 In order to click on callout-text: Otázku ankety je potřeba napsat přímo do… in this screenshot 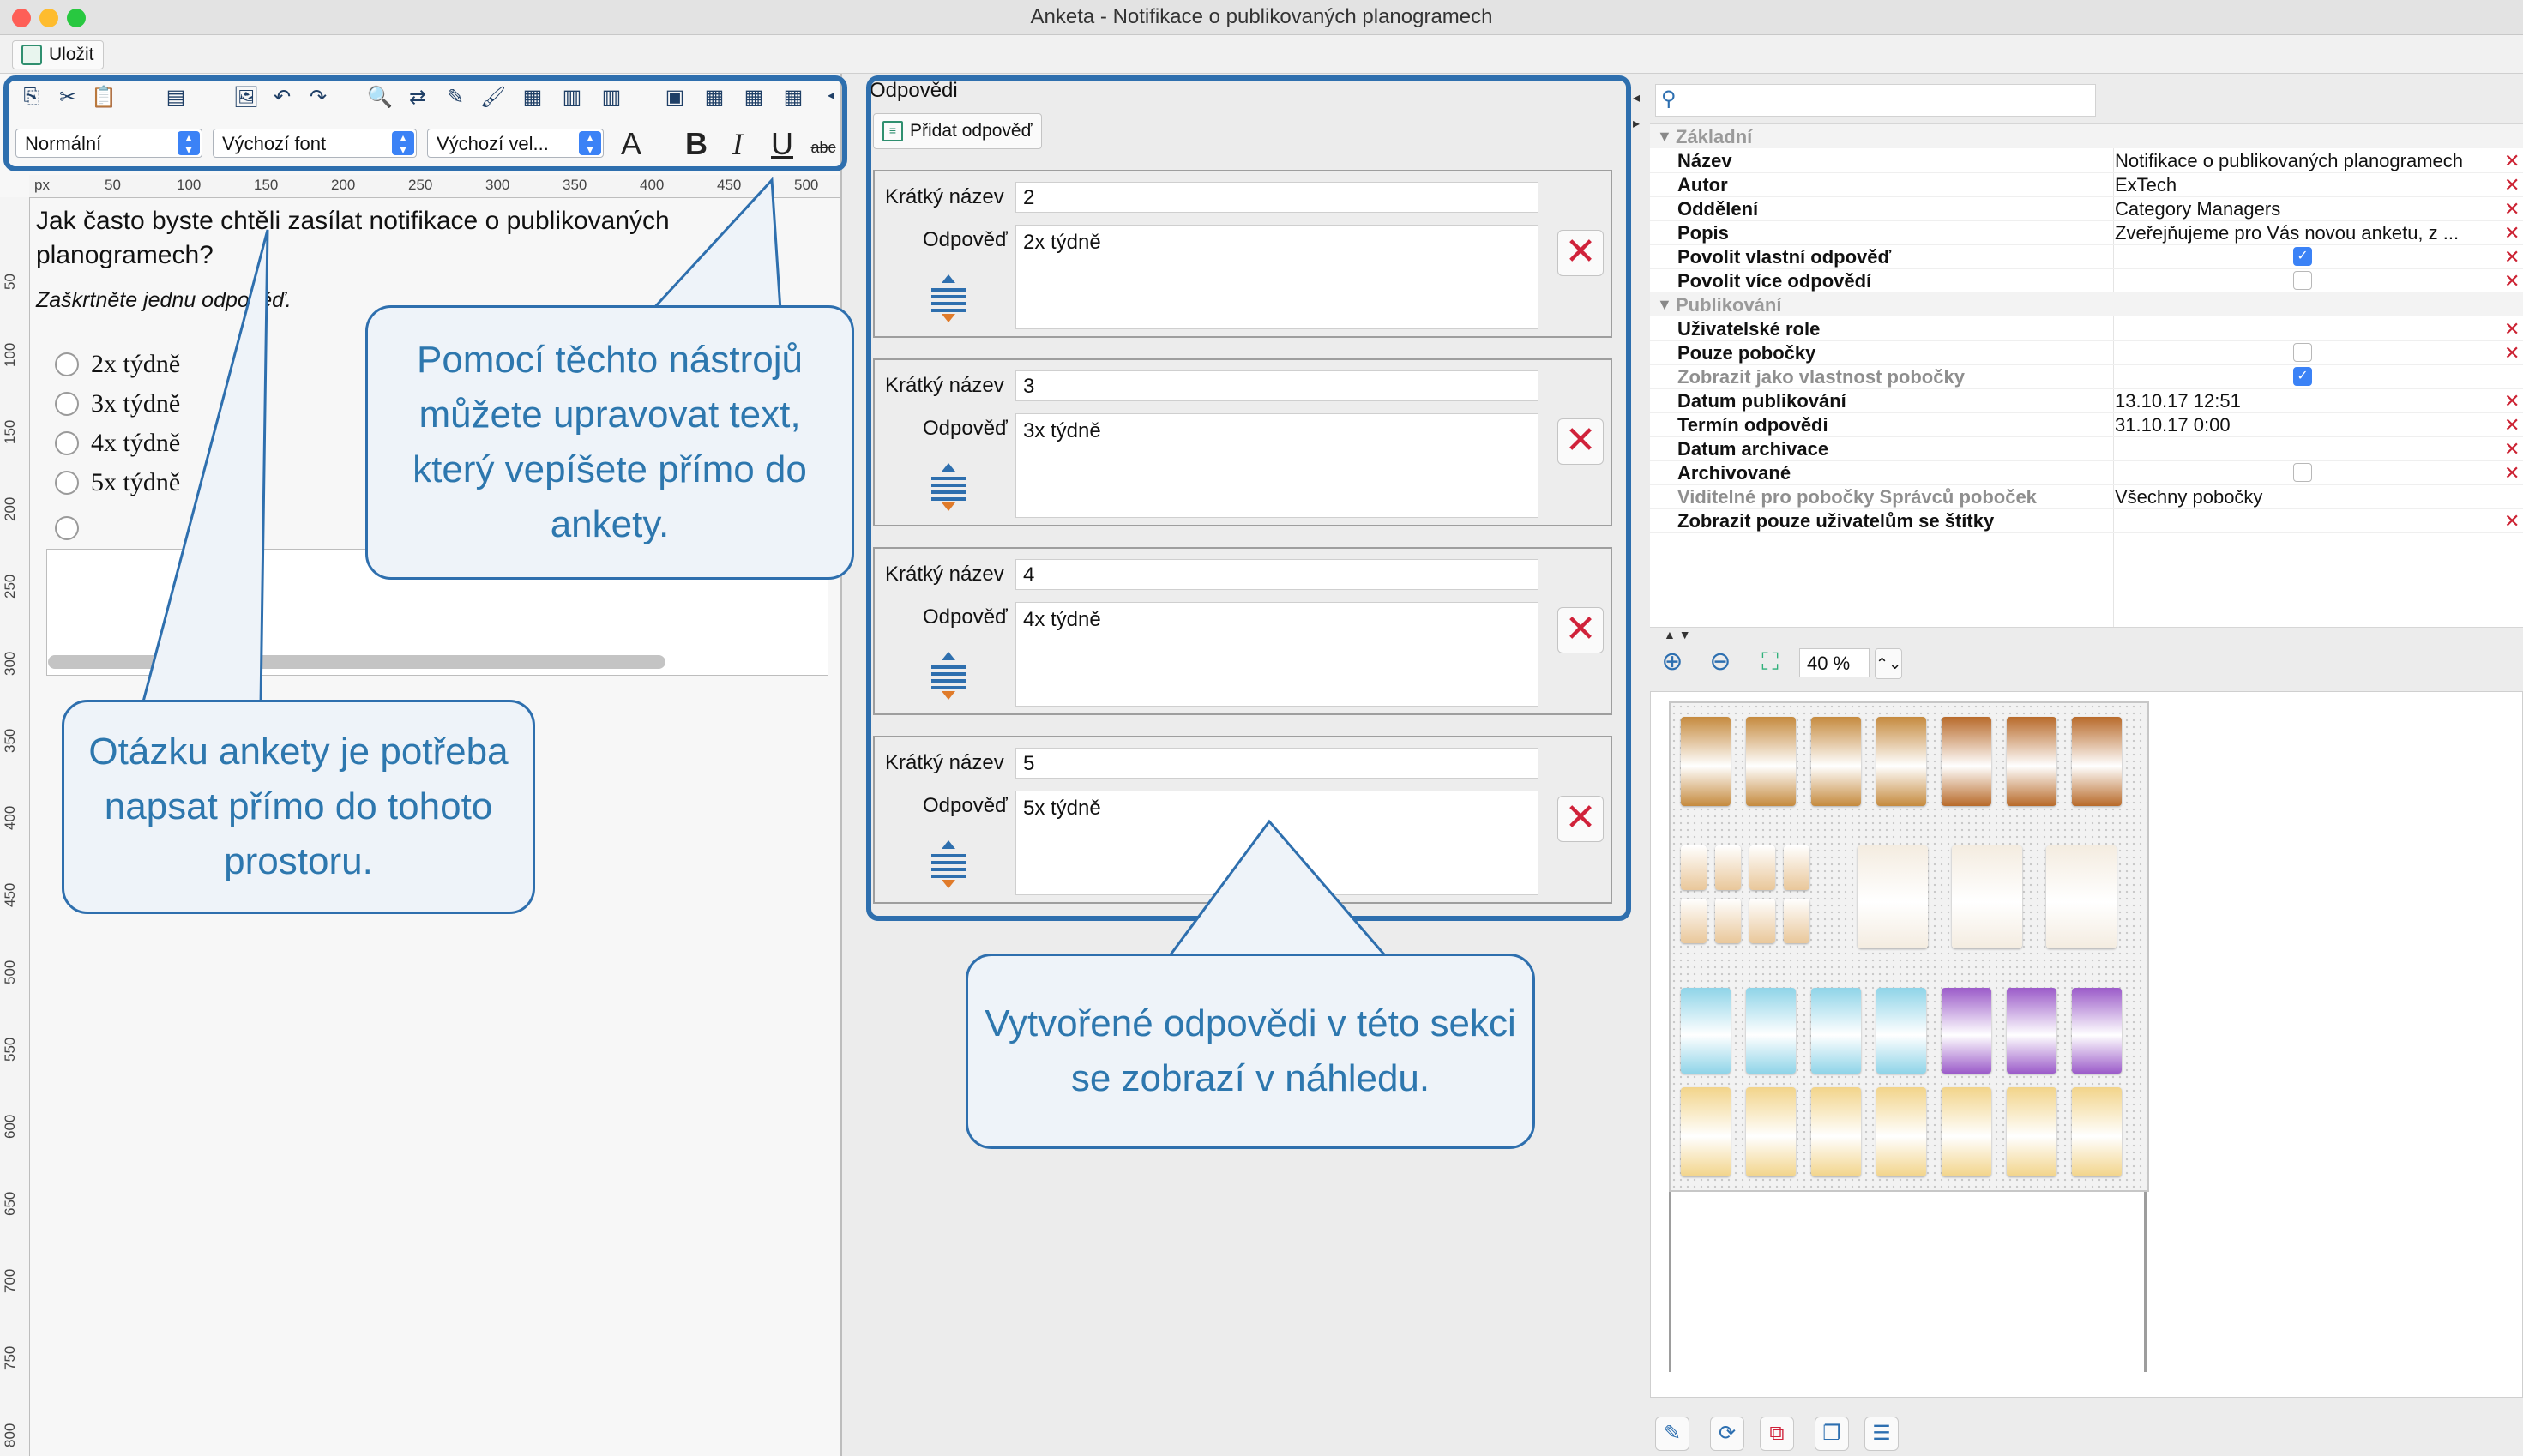, I will do `click(298, 807)`.